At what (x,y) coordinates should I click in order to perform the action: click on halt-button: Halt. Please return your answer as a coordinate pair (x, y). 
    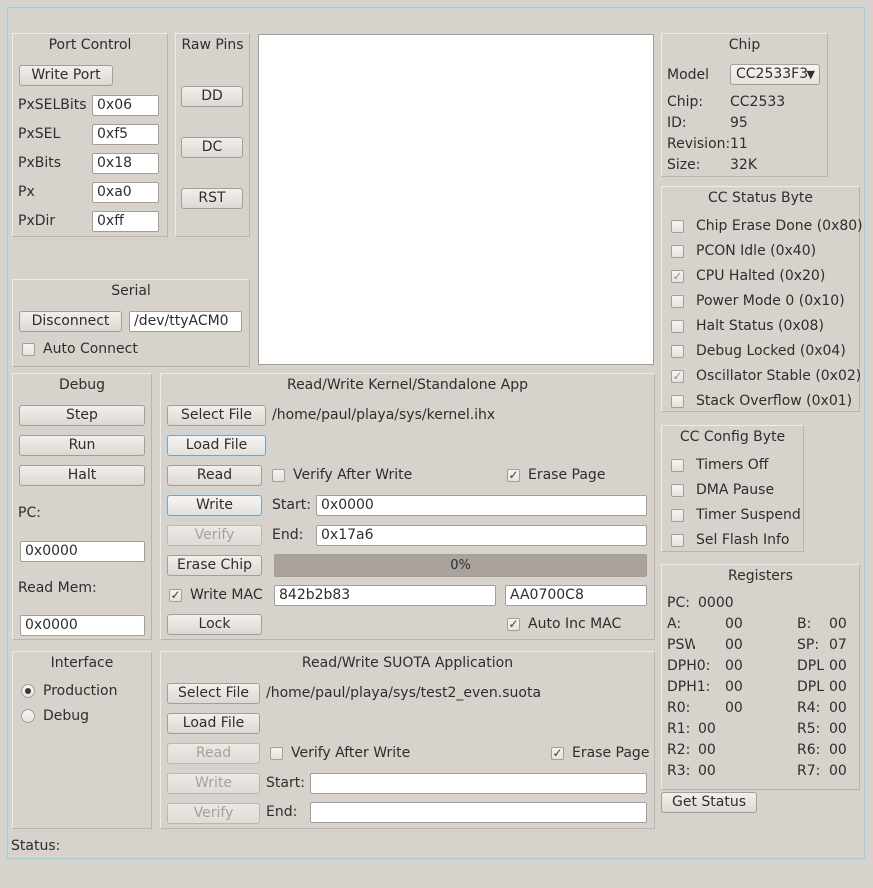
    Looking at the image, I should click on (82, 475).